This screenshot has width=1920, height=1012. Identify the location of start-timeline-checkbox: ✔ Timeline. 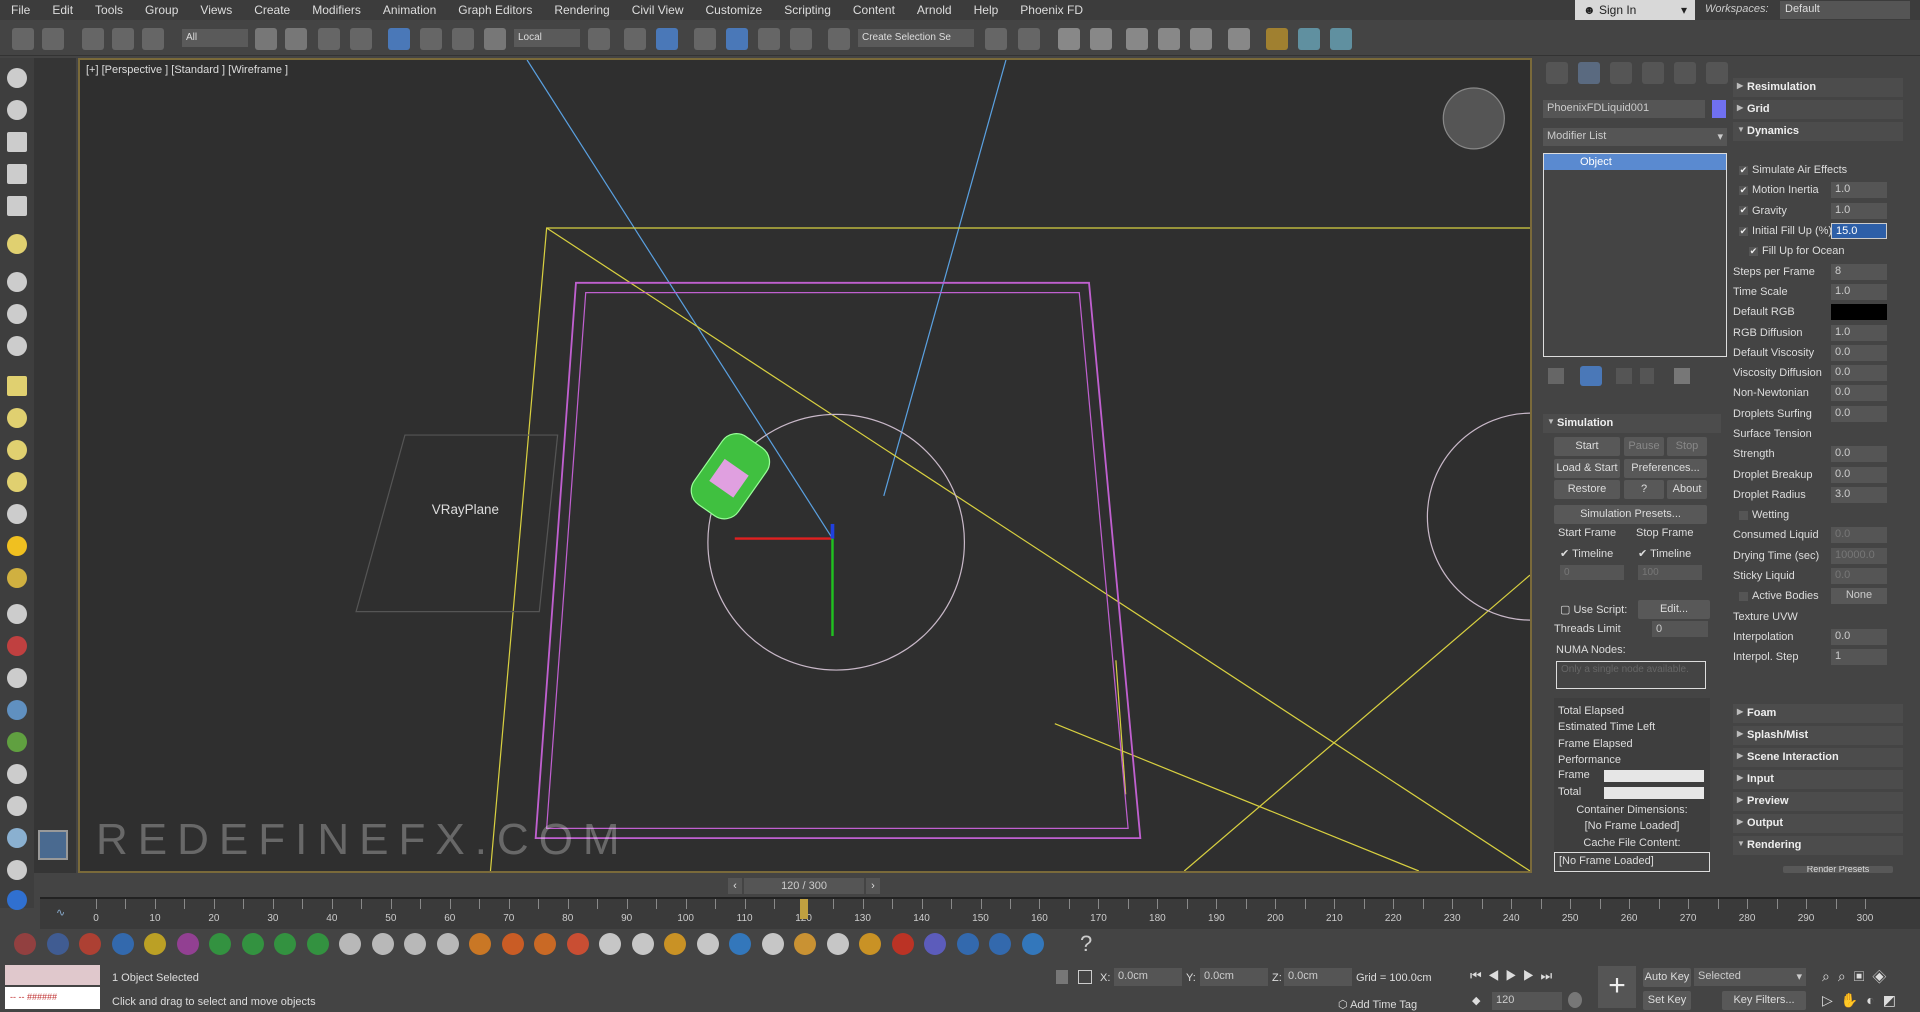
(1586, 553).